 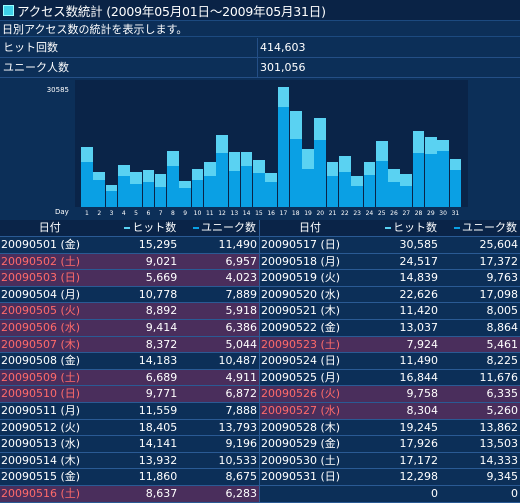 I want to click on row-unique: 0, so click(x=514, y=493).